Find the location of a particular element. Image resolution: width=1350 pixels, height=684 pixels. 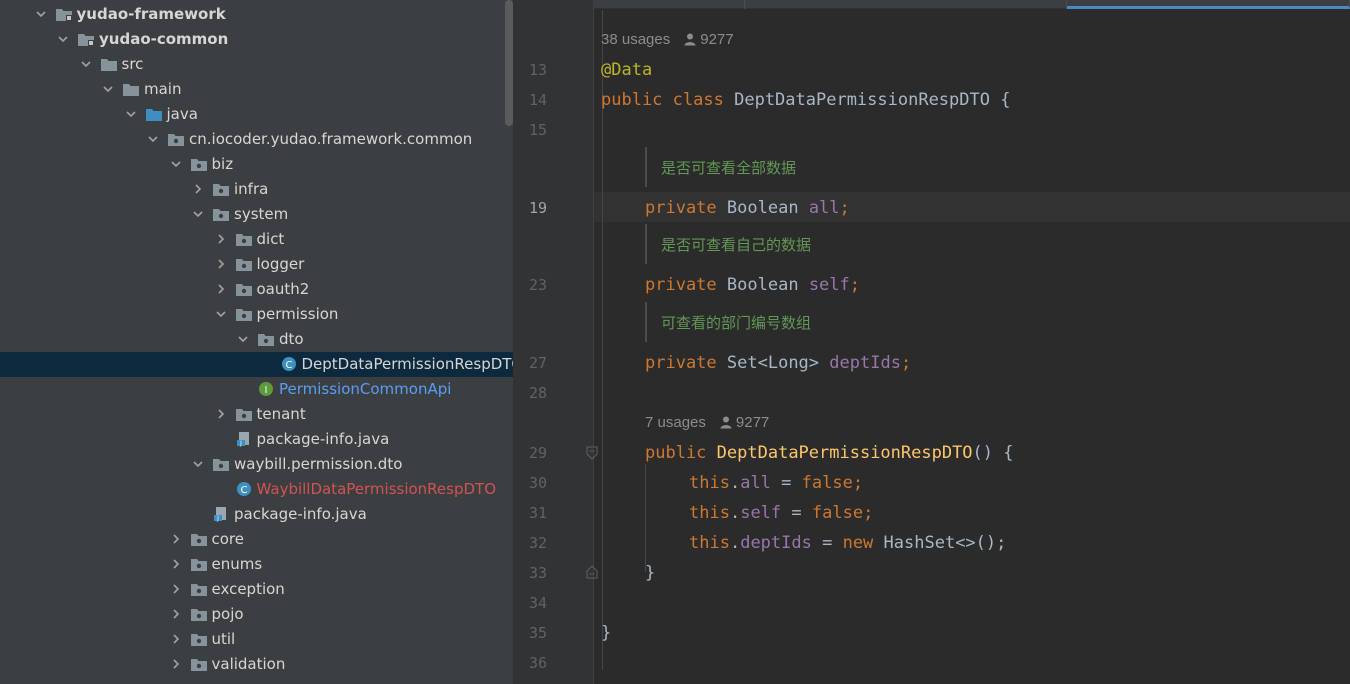

tree-item: C DeptDataPermissionRespDTO is located at coordinates (257, 364).